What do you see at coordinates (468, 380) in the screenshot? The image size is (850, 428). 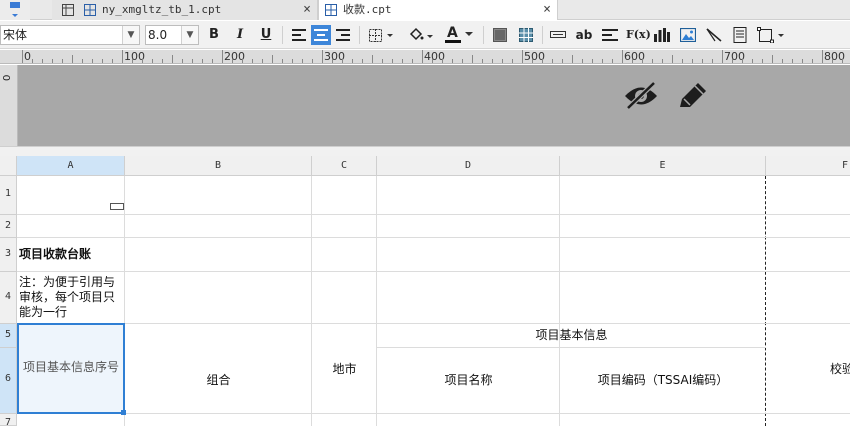 I see `cell-d6: 项目名称` at bounding box center [468, 380].